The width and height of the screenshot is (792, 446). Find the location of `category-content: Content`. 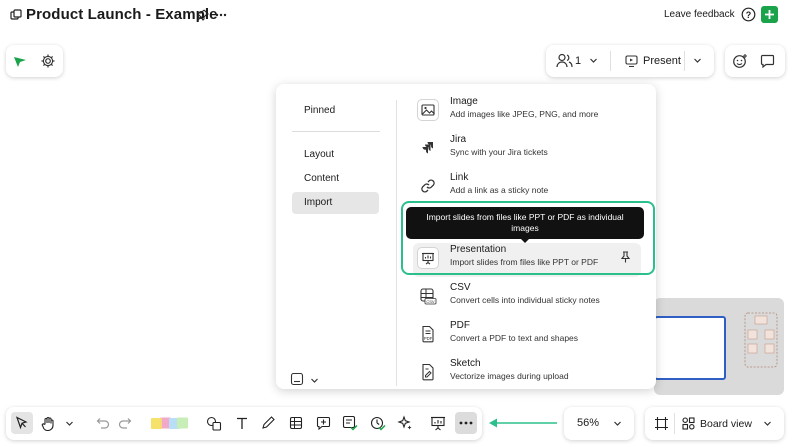

category-content: Content is located at coordinates (335, 179).